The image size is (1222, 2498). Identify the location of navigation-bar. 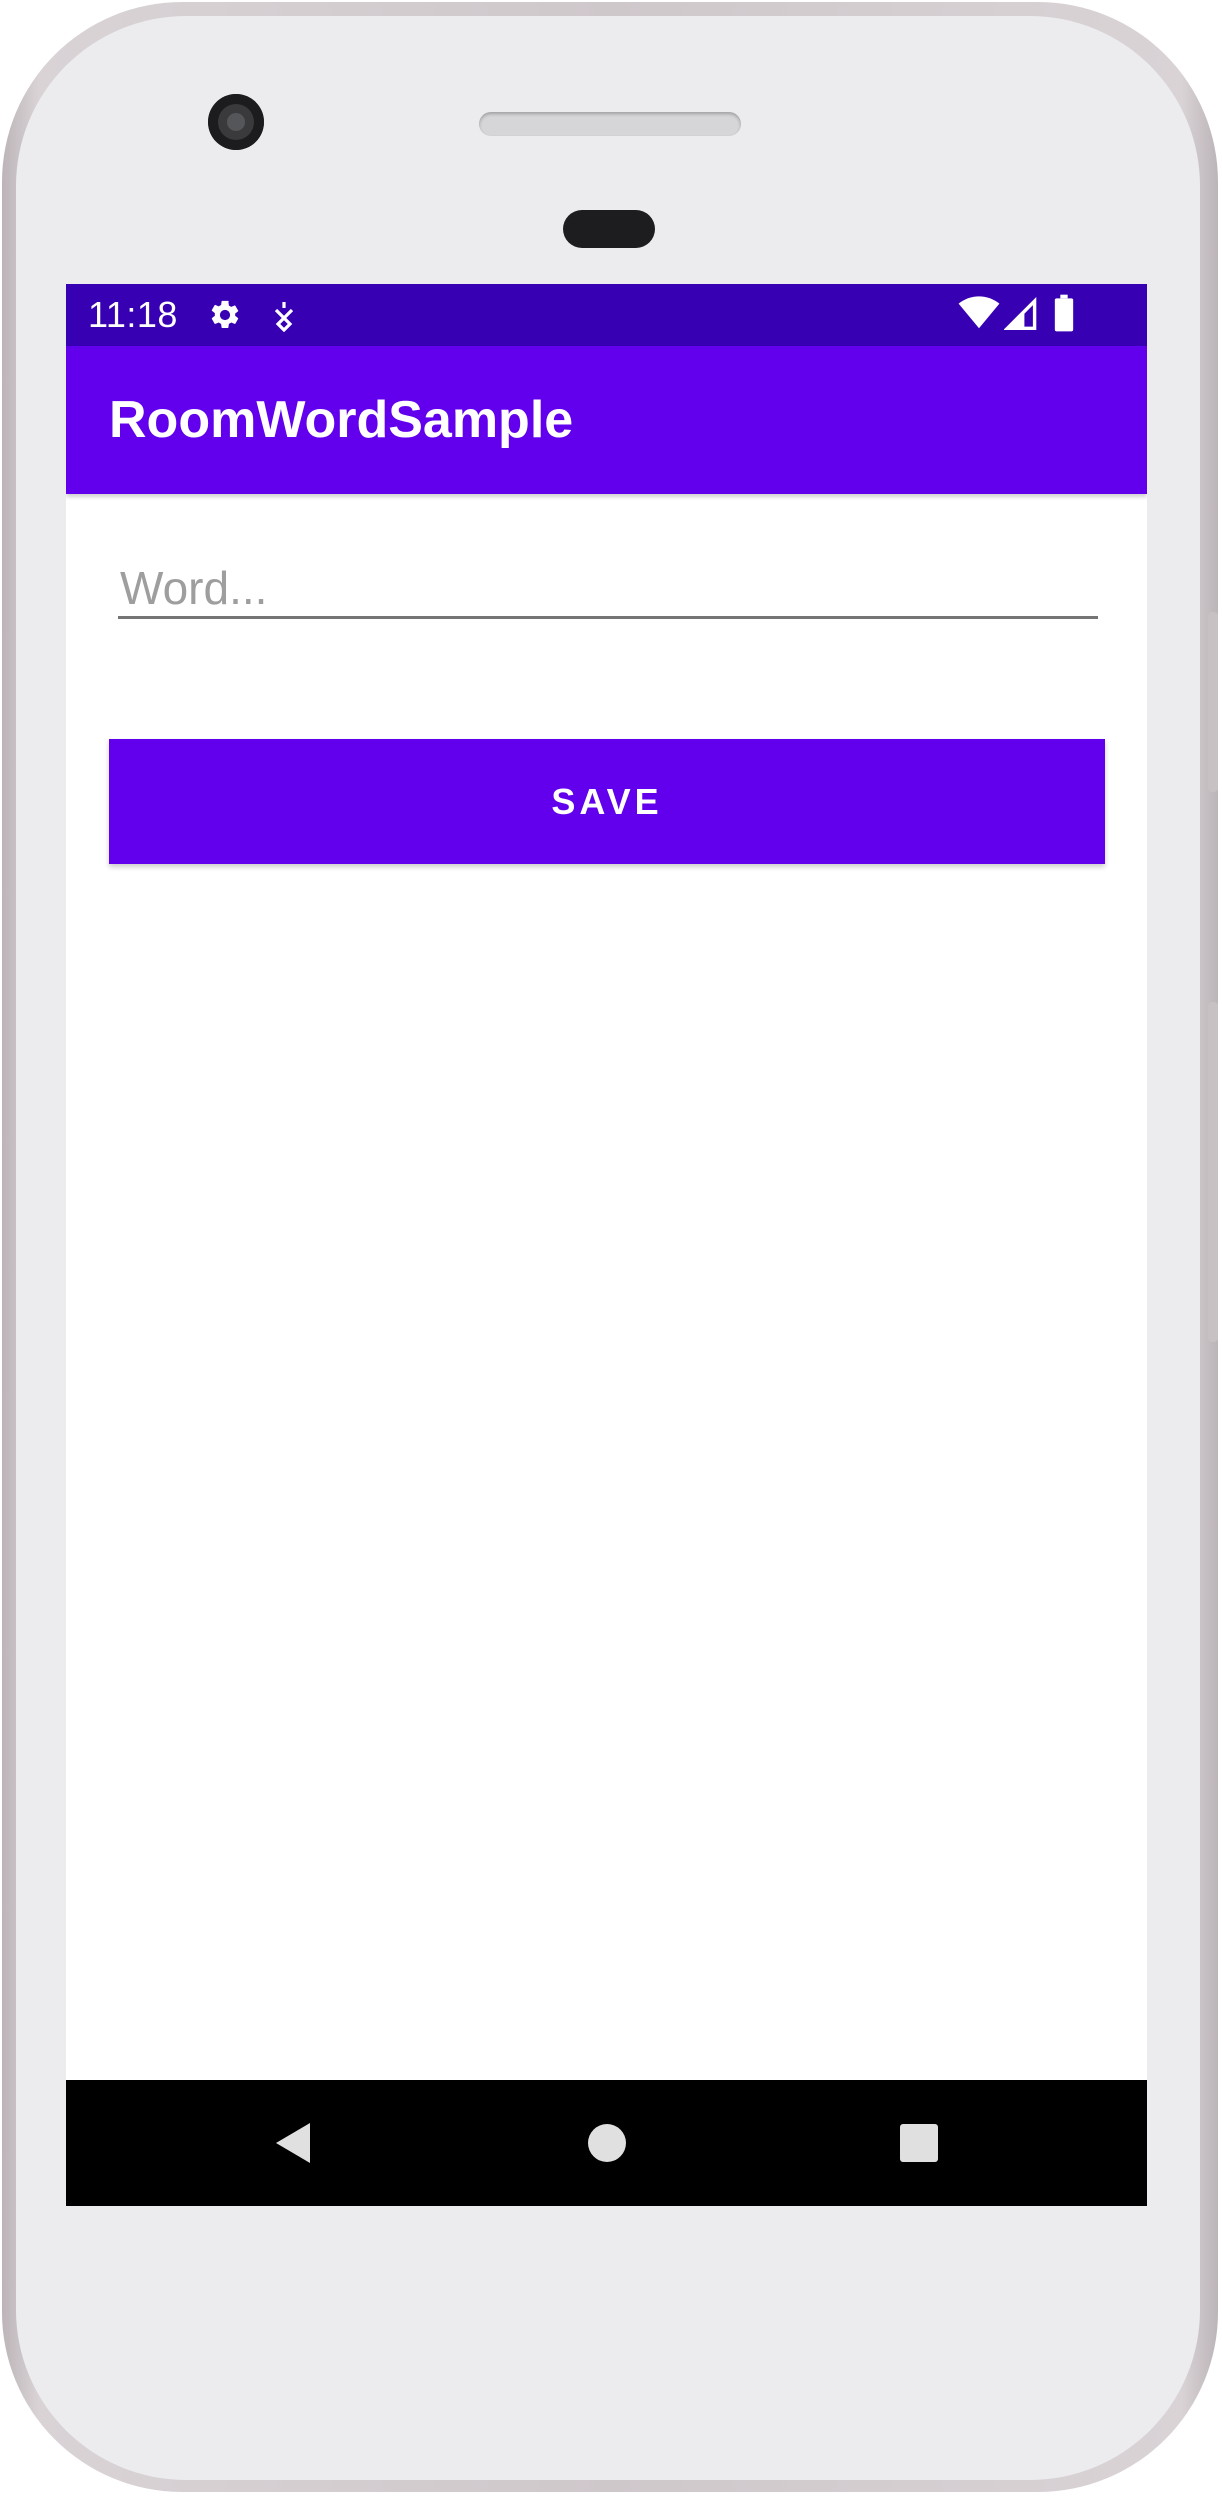
(606, 2143).